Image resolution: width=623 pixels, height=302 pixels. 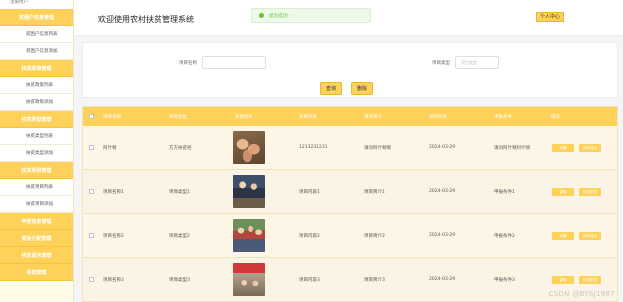 What do you see at coordinates (249, 235) in the screenshot?
I see `row-image-group` at bounding box center [249, 235].